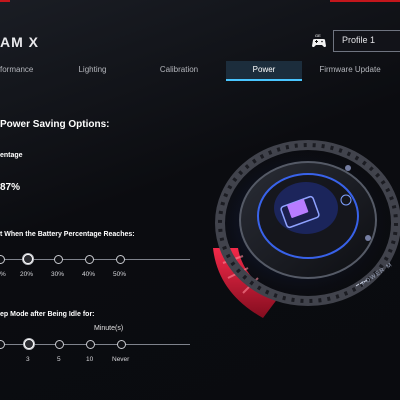 This screenshot has height=400, width=400. I want to click on battery-percentage-label: entage, so click(11, 155).